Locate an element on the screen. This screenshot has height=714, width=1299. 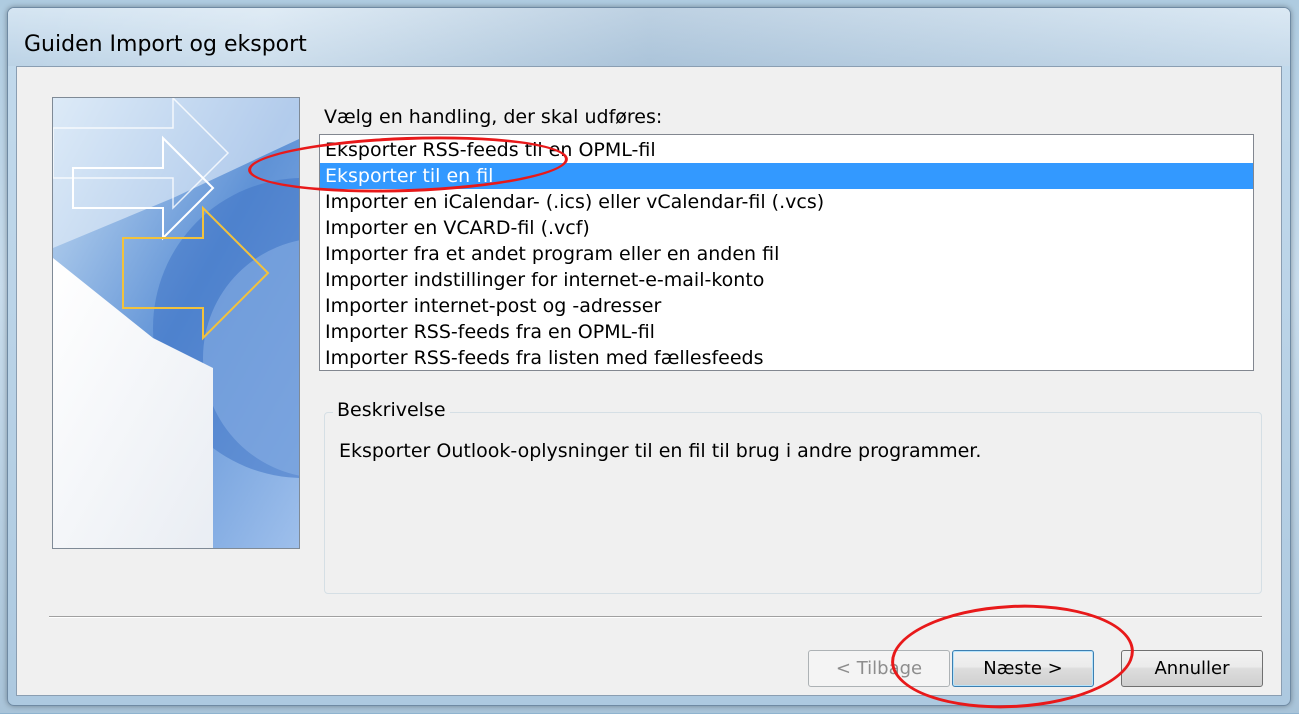
list-item-selected: Eksporter til en fil is located at coordinates (786, 176).